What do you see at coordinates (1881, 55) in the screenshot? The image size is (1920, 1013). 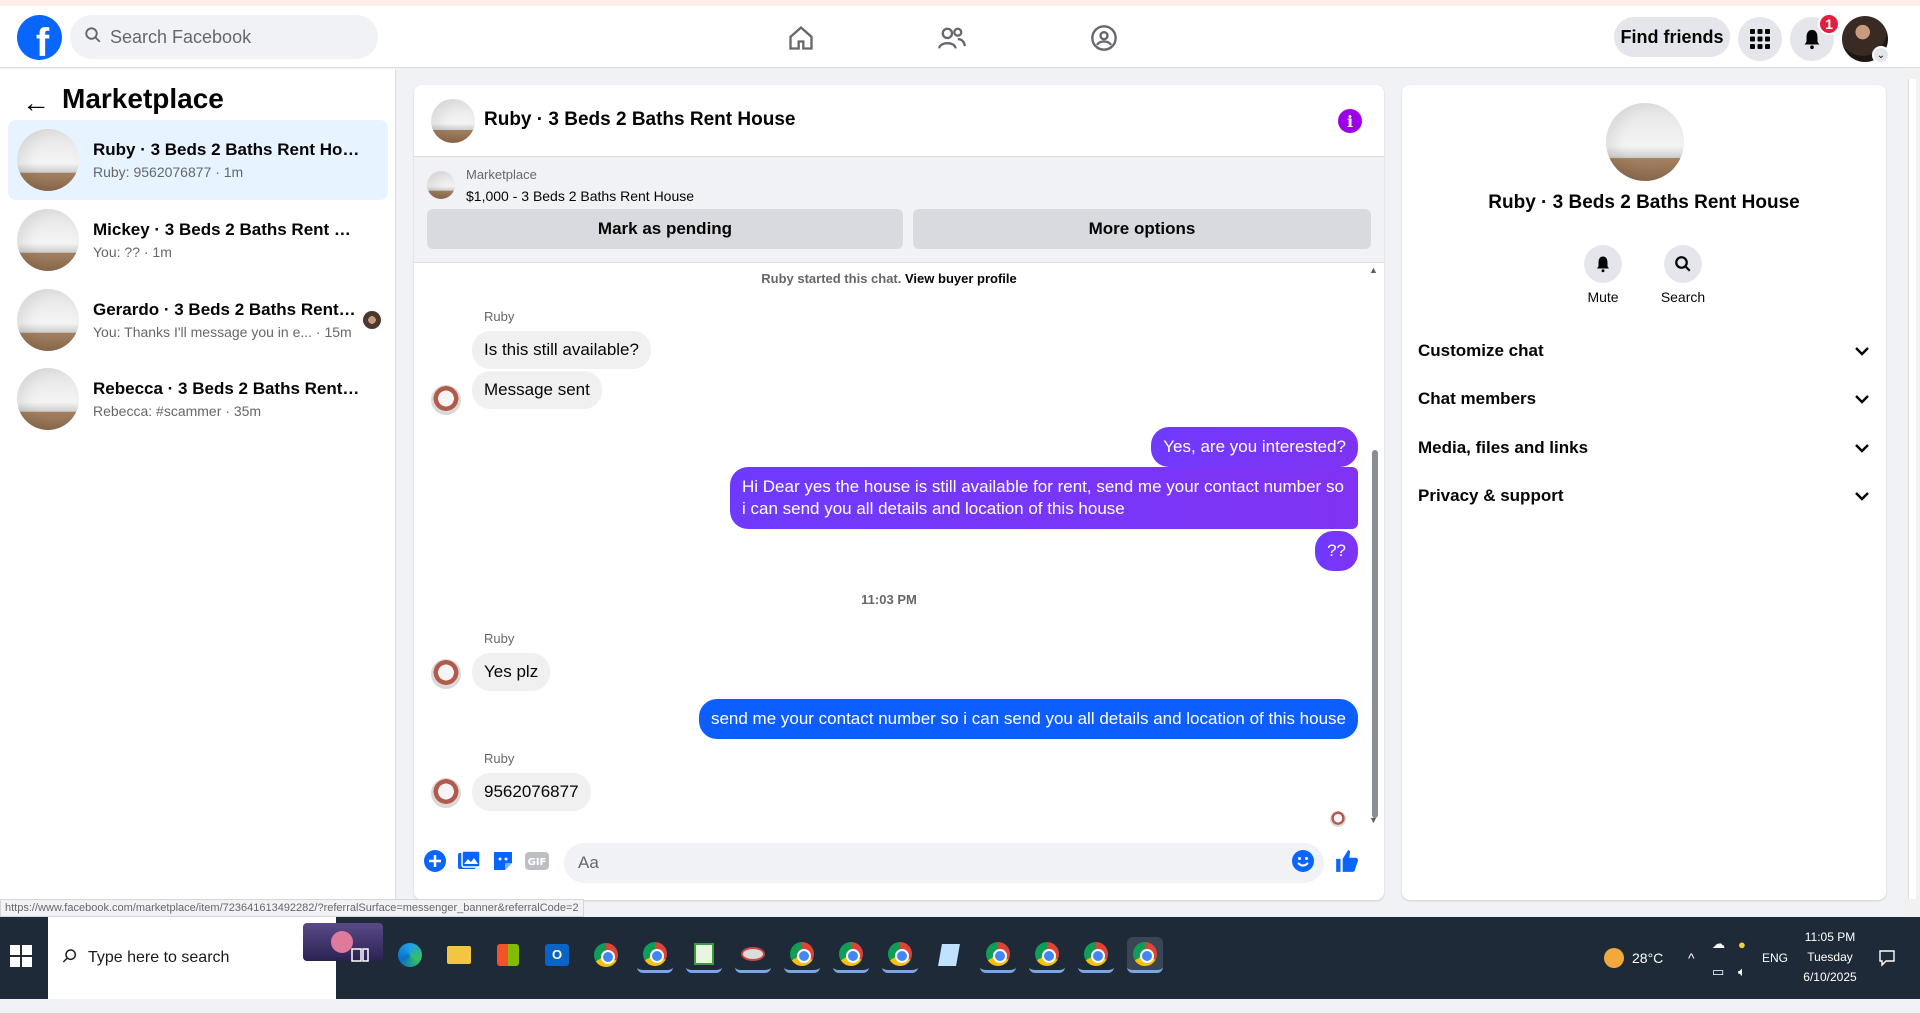 I see `chevron-down-icon: ⌄` at bounding box center [1881, 55].